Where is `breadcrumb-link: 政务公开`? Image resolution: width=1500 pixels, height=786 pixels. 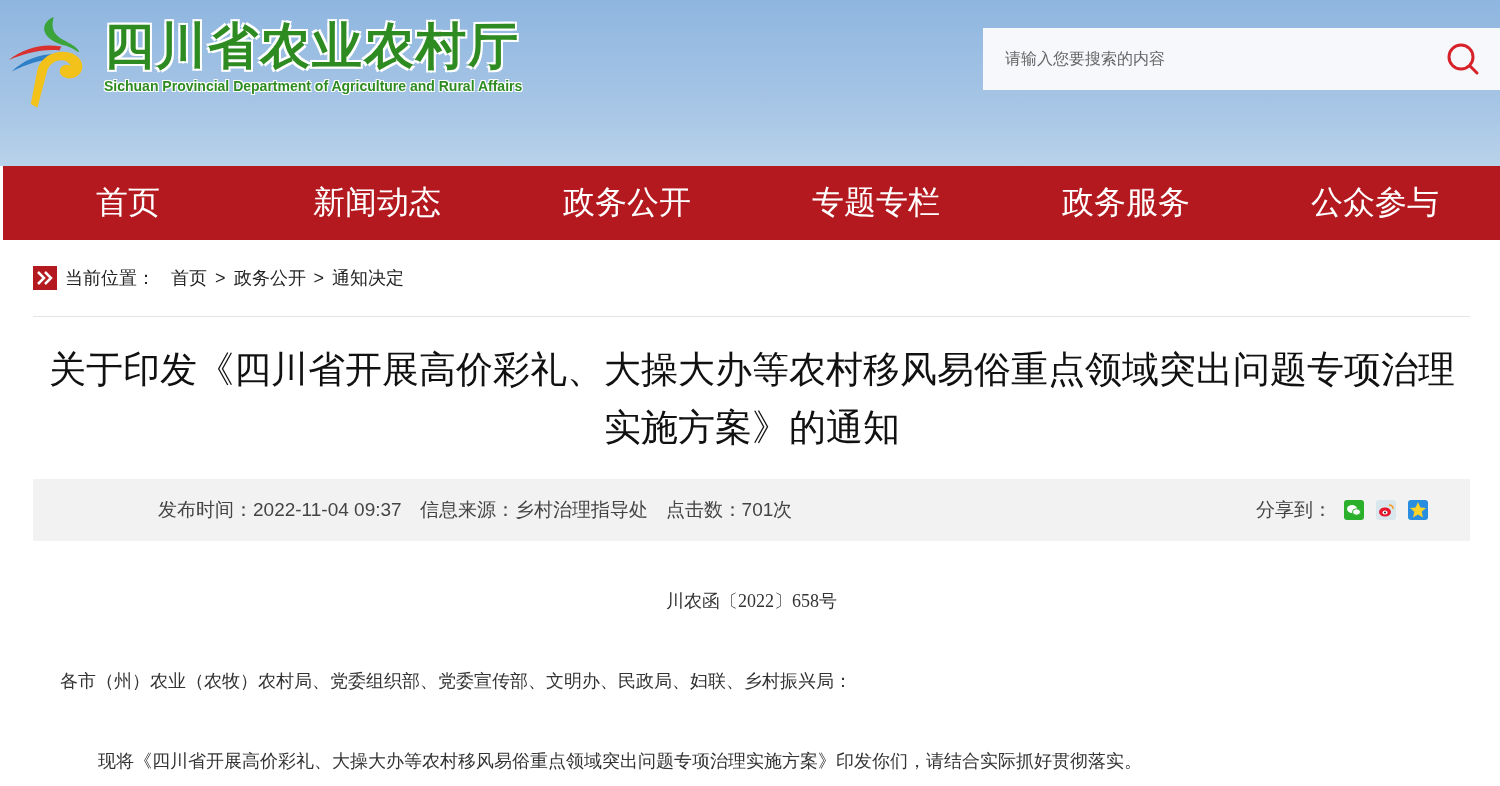
breadcrumb-link: 政务公开 is located at coordinates (269, 278).